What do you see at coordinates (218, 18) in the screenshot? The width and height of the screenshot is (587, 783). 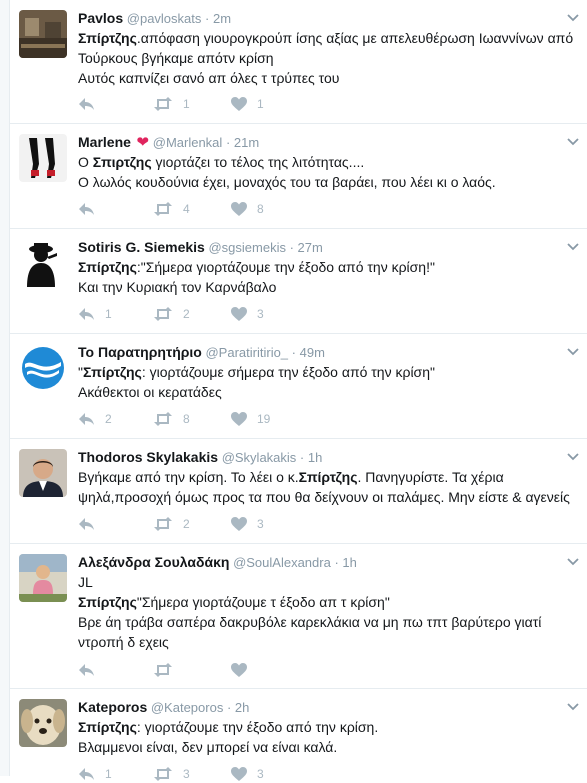 I see `timestamp: 2m` at bounding box center [218, 18].